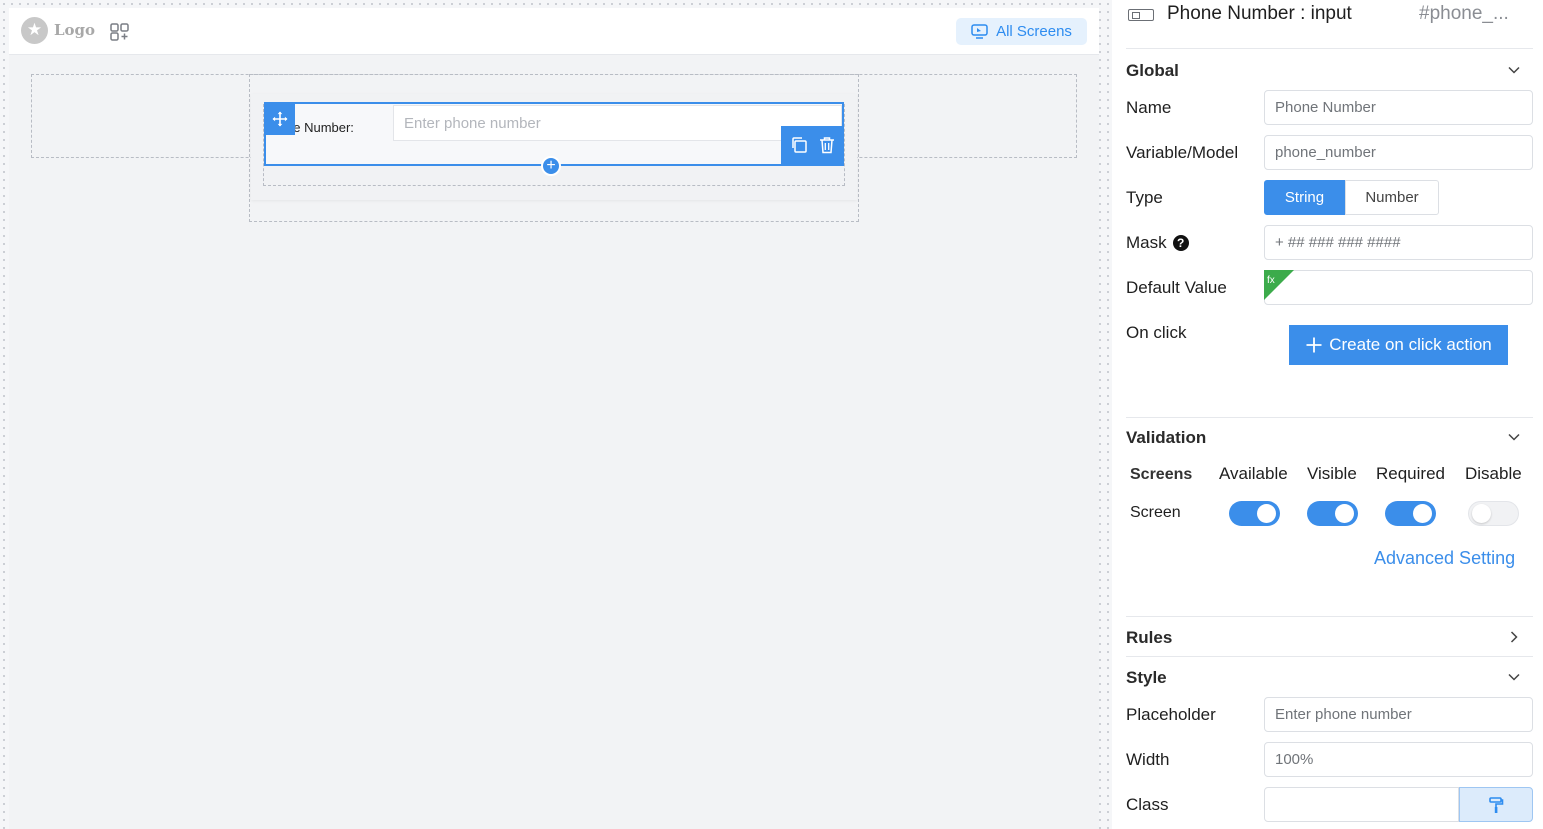 The width and height of the screenshot is (1543, 829). What do you see at coordinates (1254, 513) in the screenshot?
I see `available-toggle` at bounding box center [1254, 513].